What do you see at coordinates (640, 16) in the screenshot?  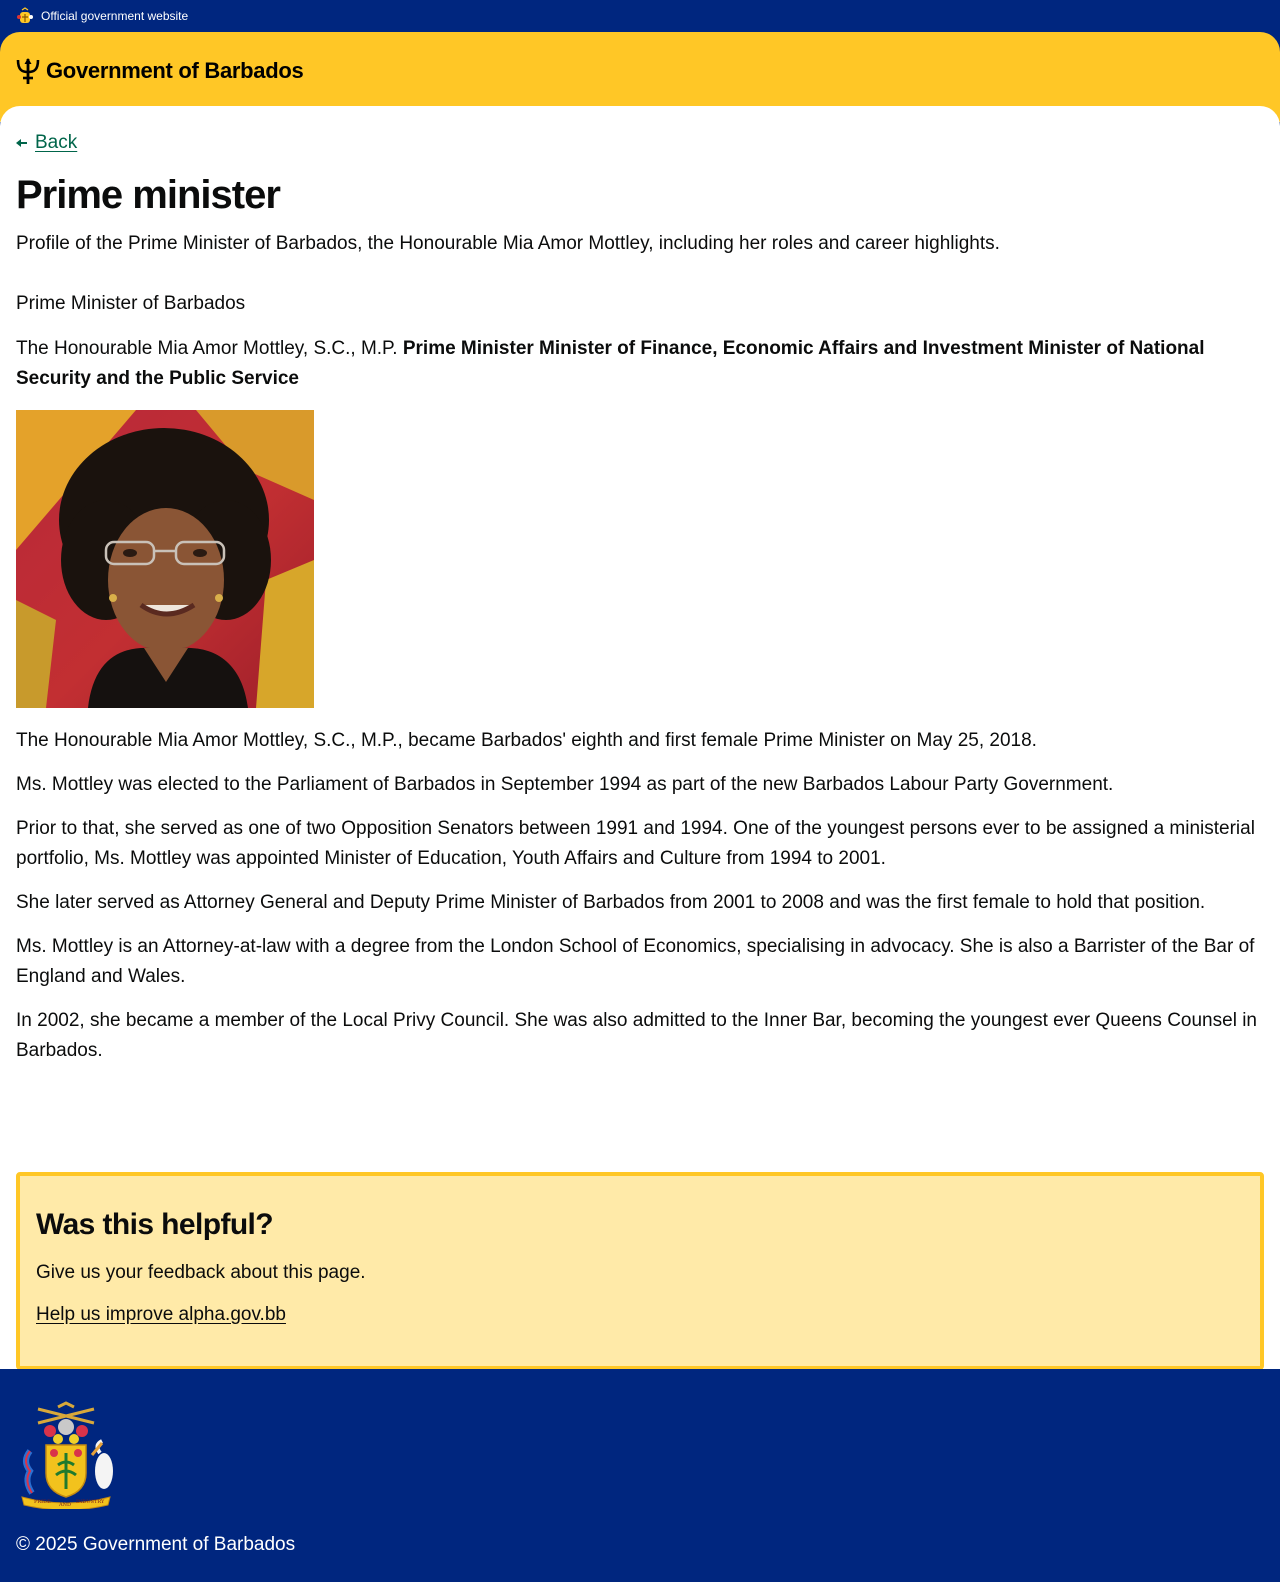 I see `official-banner: Official government website` at bounding box center [640, 16].